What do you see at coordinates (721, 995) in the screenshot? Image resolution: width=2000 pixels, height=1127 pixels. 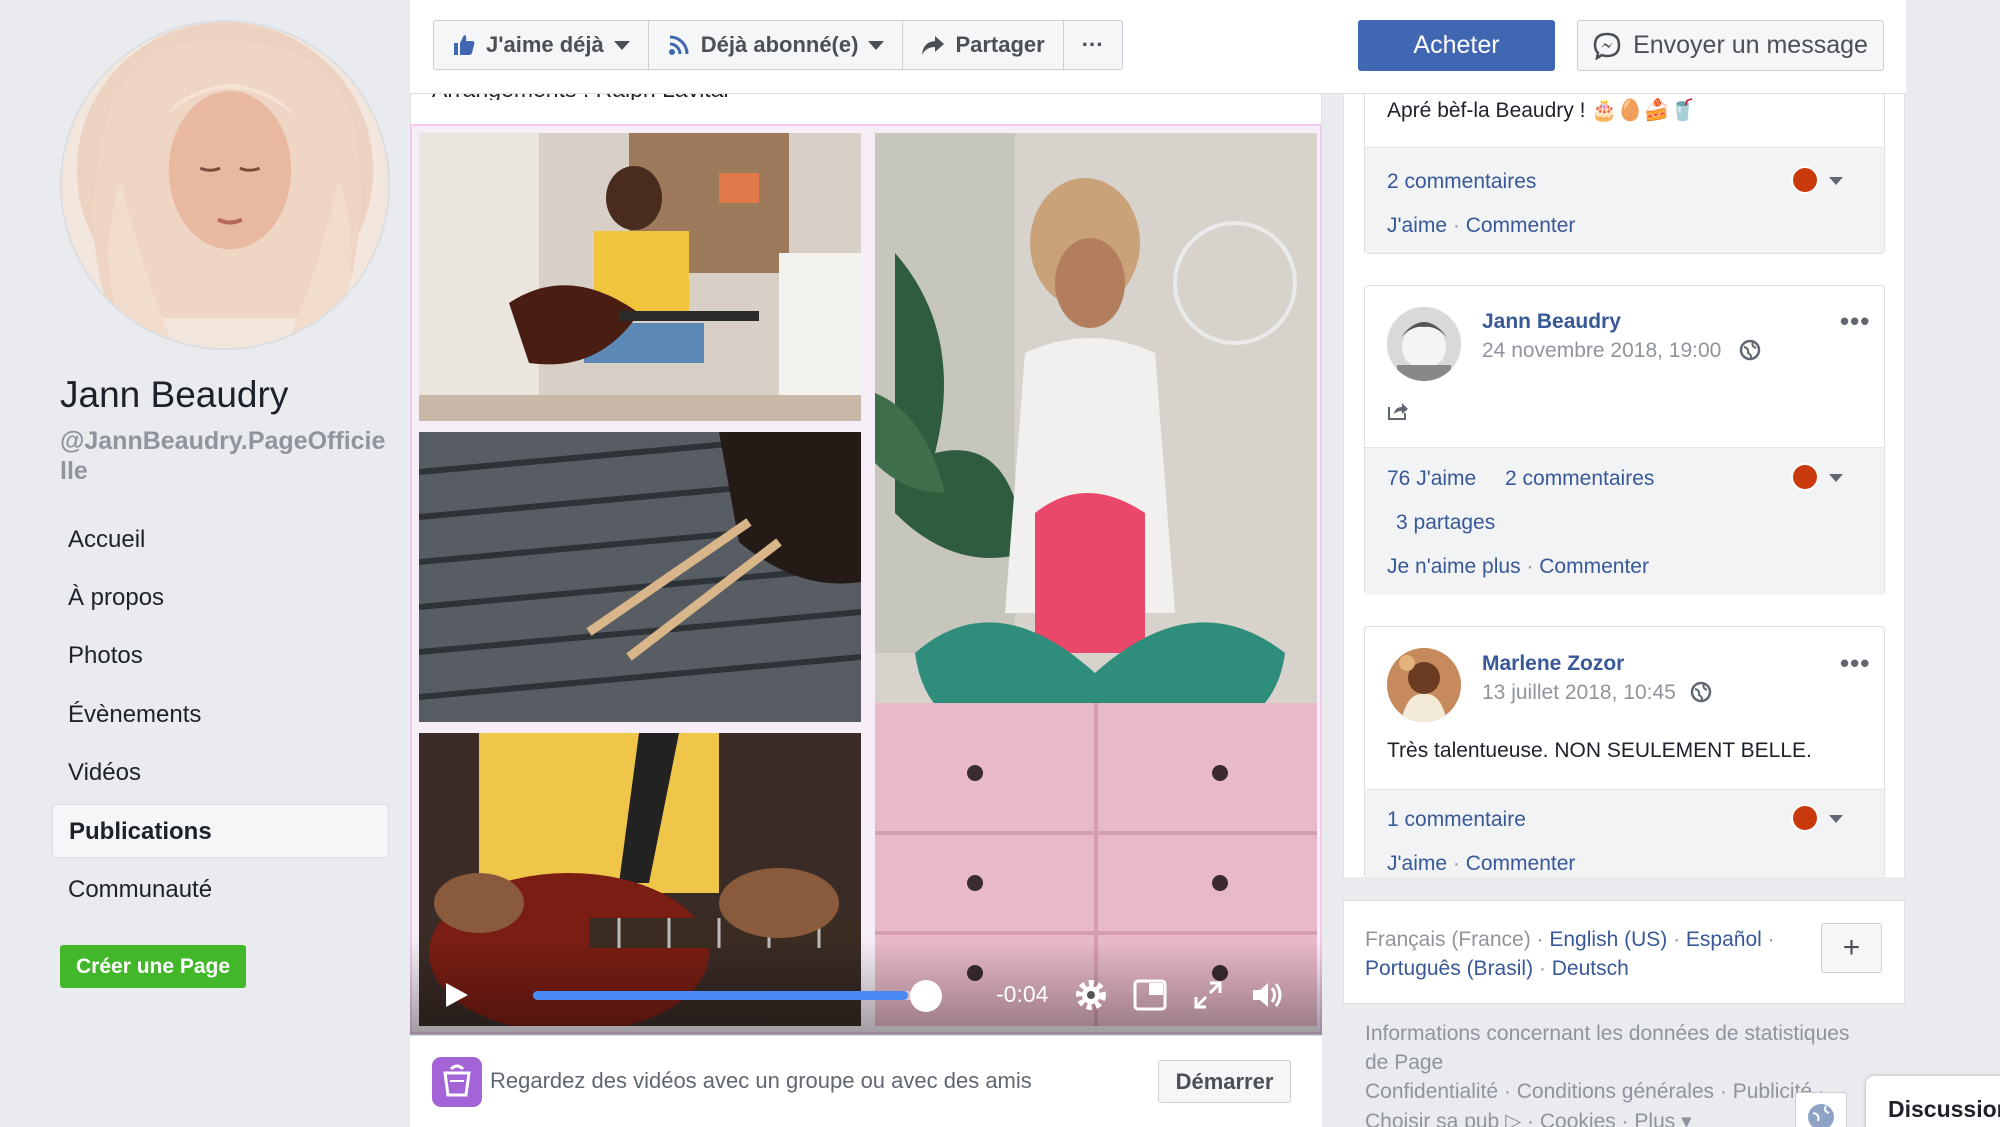 I see `video-progress-fill` at bounding box center [721, 995].